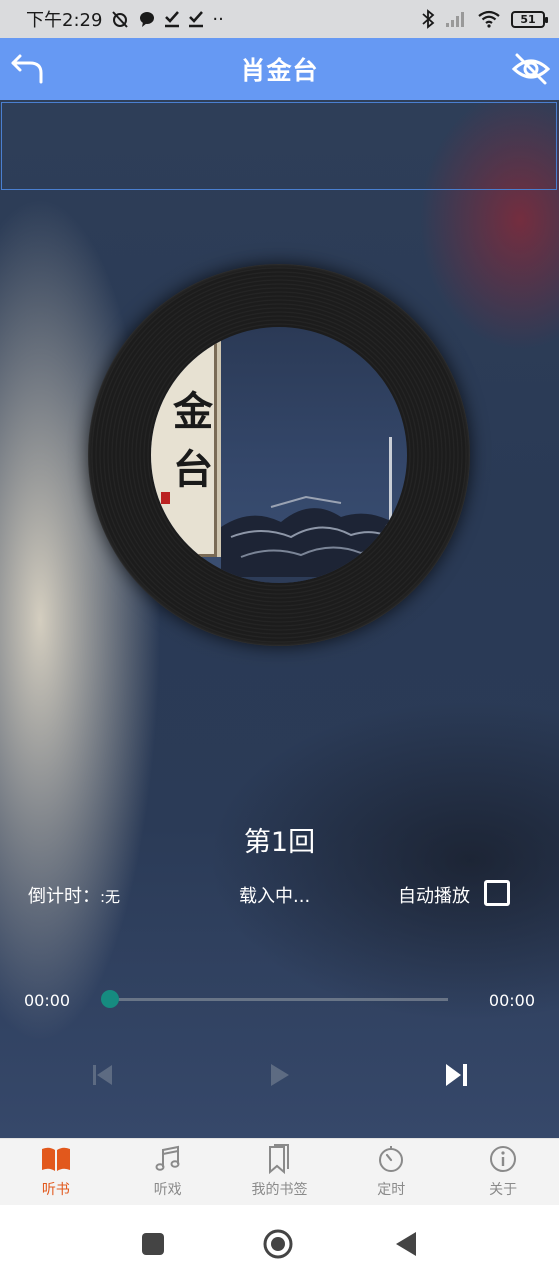 Image resolution: width=559 pixels, height=1280 pixels. I want to click on bookmark-icon, so click(279, 1159).